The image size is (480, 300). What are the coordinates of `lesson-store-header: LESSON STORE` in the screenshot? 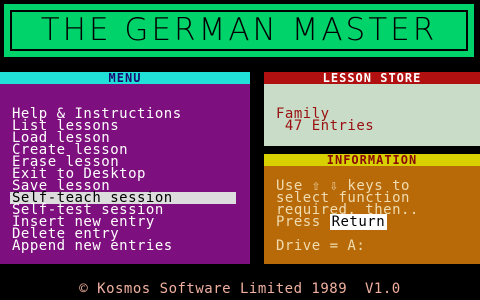 It's located at (372, 78).